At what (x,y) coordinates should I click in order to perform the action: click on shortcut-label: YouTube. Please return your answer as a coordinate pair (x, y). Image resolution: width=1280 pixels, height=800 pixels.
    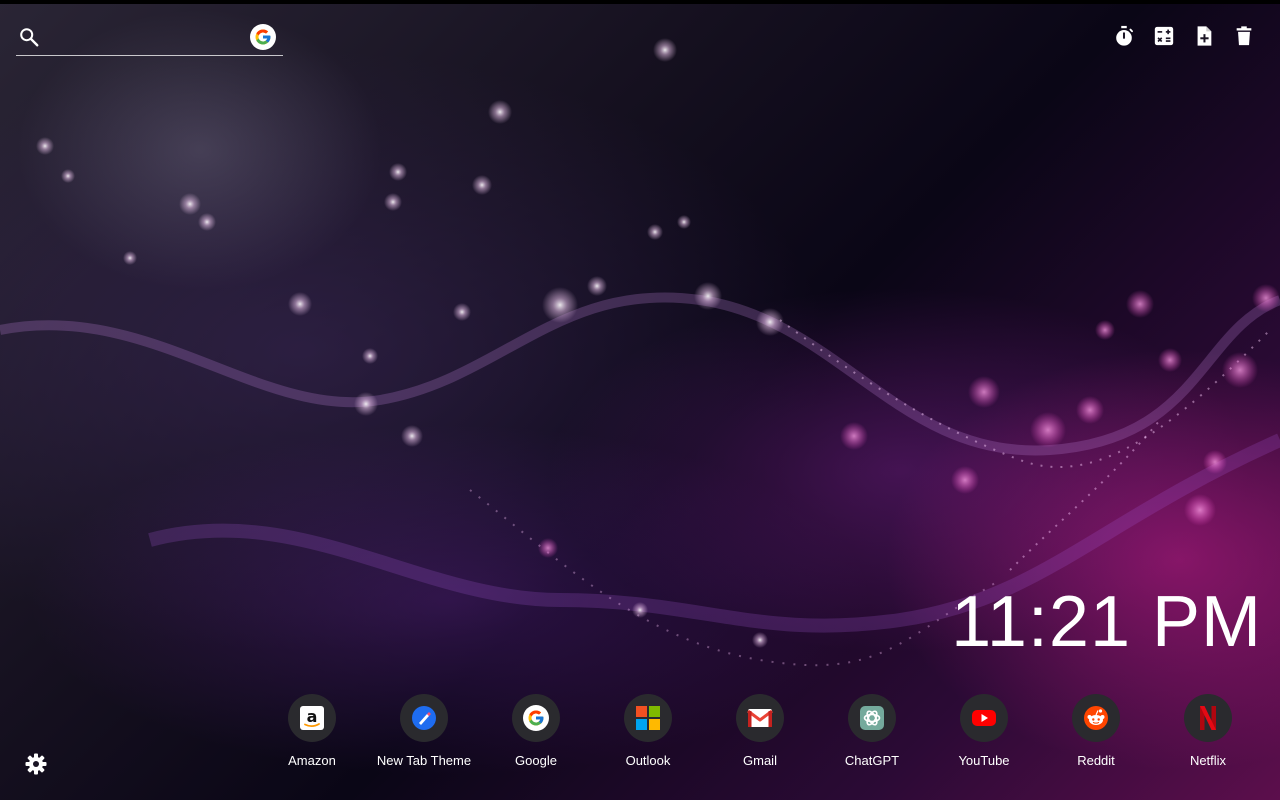
    Looking at the image, I should click on (984, 760).